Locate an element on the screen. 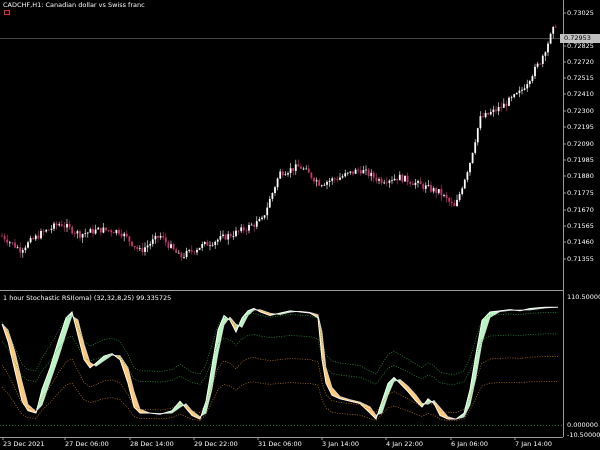  price-axis-label: 0.71355 is located at coordinates (580, 259).